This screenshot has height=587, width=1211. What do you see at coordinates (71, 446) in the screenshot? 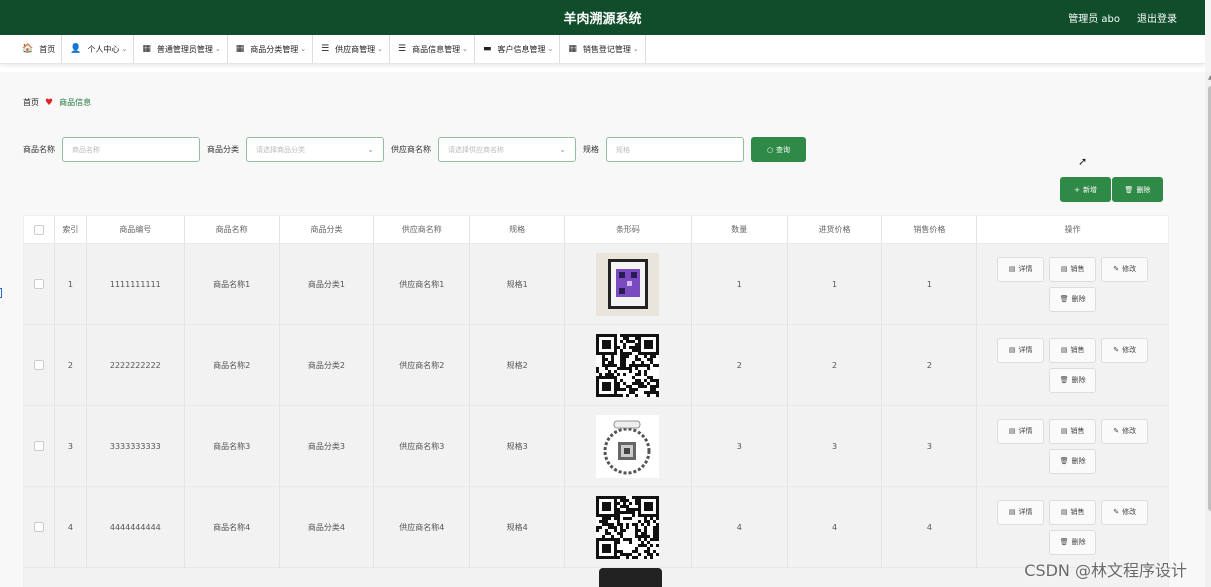
I see `cell-index: 3` at bounding box center [71, 446].